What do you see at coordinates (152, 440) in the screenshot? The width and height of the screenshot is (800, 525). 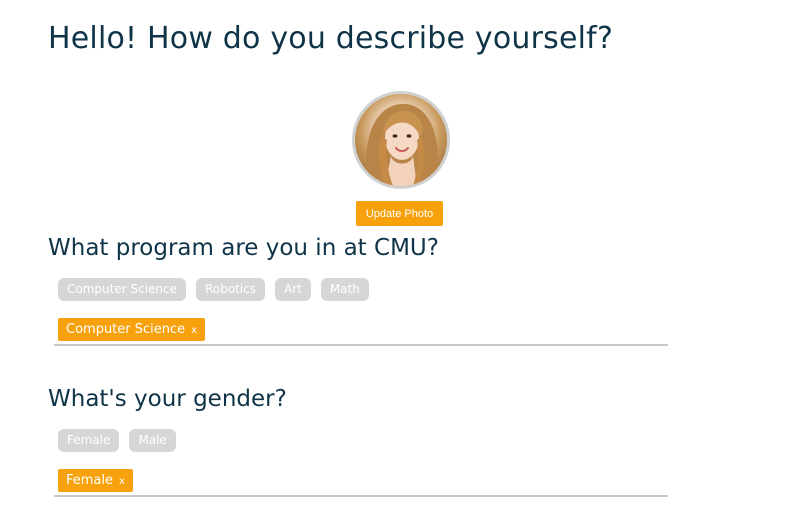 I see `gender-option-male: Male` at bounding box center [152, 440].